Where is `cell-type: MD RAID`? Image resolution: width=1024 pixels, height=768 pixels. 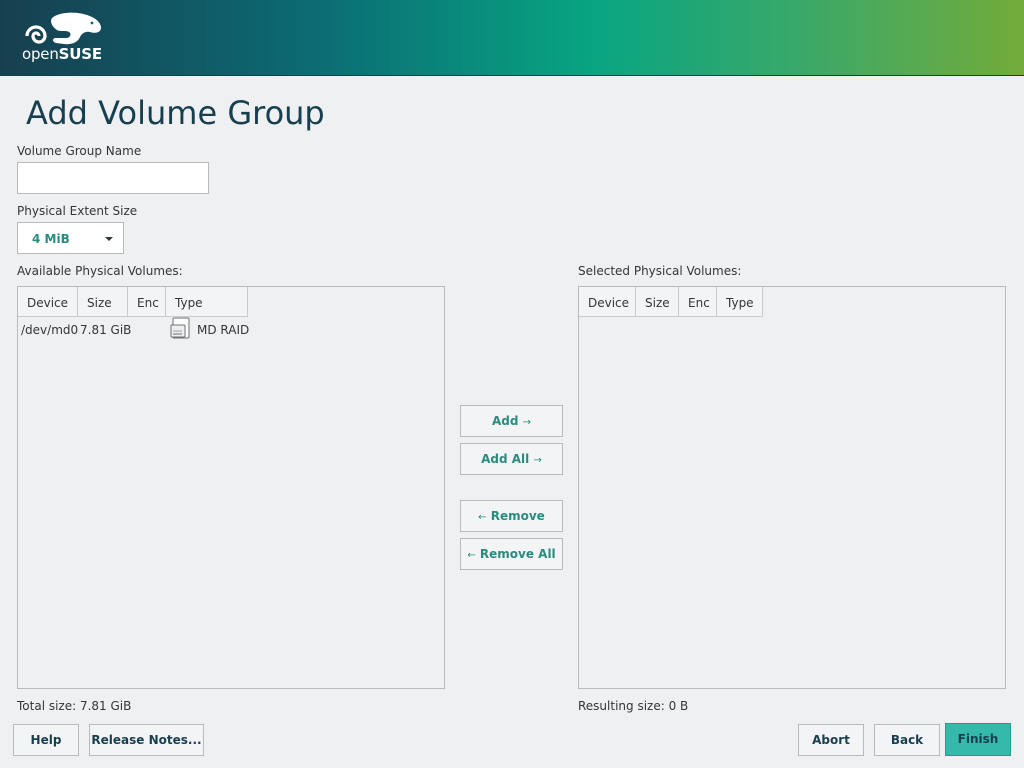
cell-type: MD RAID is located at coordinates (223, 330).